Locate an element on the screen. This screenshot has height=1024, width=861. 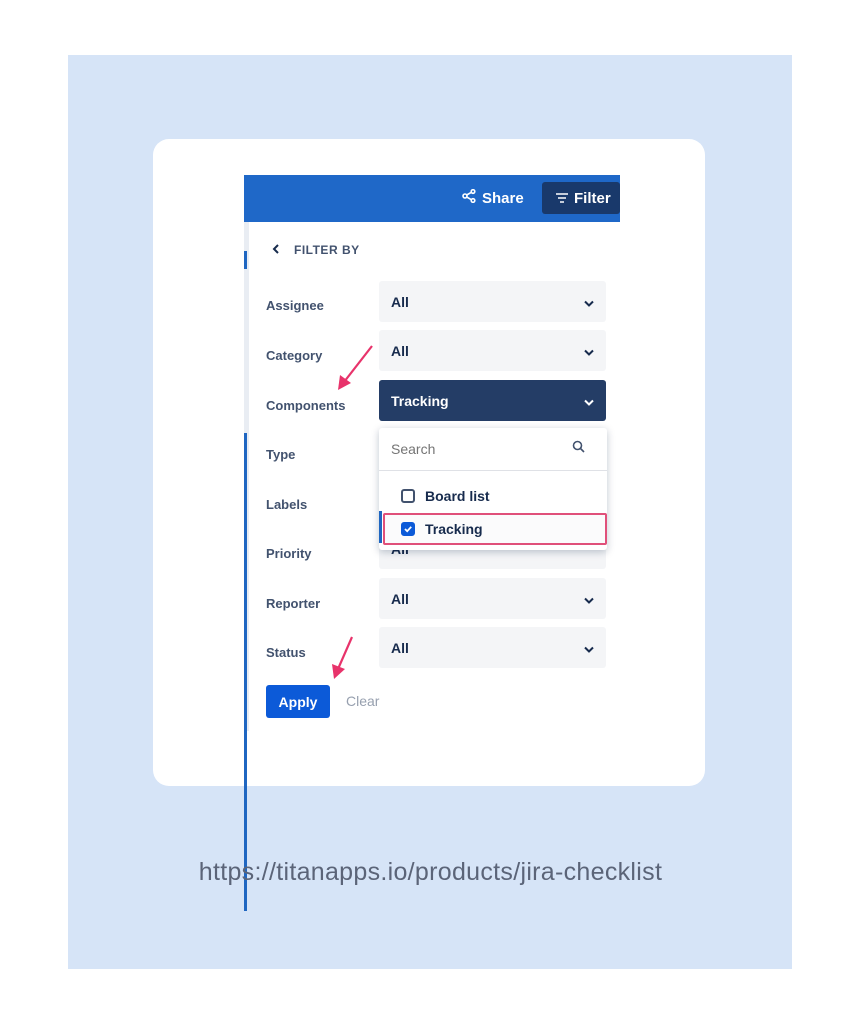
share-label: Share is located at coordinates (503, 198).